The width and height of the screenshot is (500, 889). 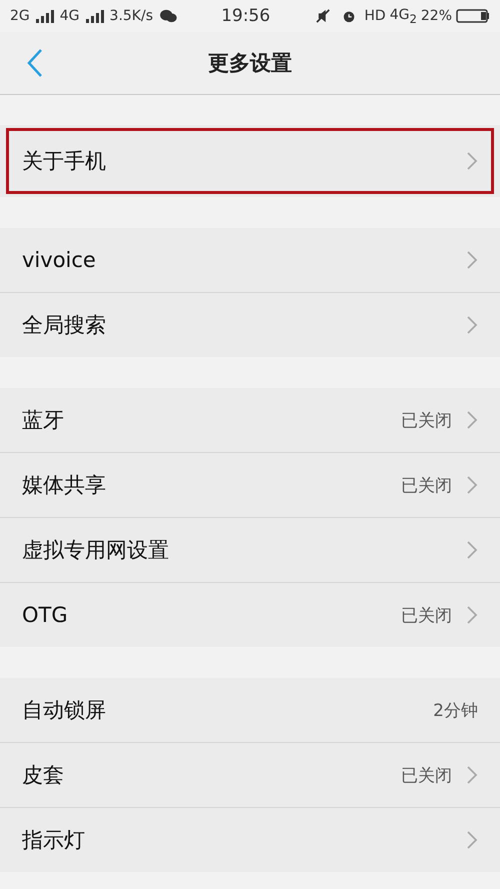 I want to click on row-label: 皮套, so click(x=43, y=775).